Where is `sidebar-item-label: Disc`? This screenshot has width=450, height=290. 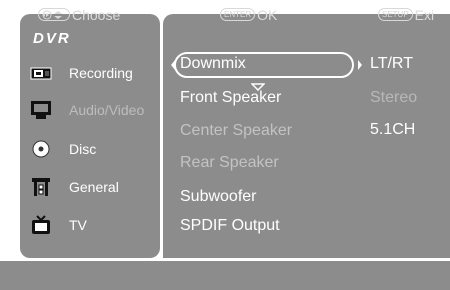 sidebar-item-label: Disc is located at coordinates (83, 149).